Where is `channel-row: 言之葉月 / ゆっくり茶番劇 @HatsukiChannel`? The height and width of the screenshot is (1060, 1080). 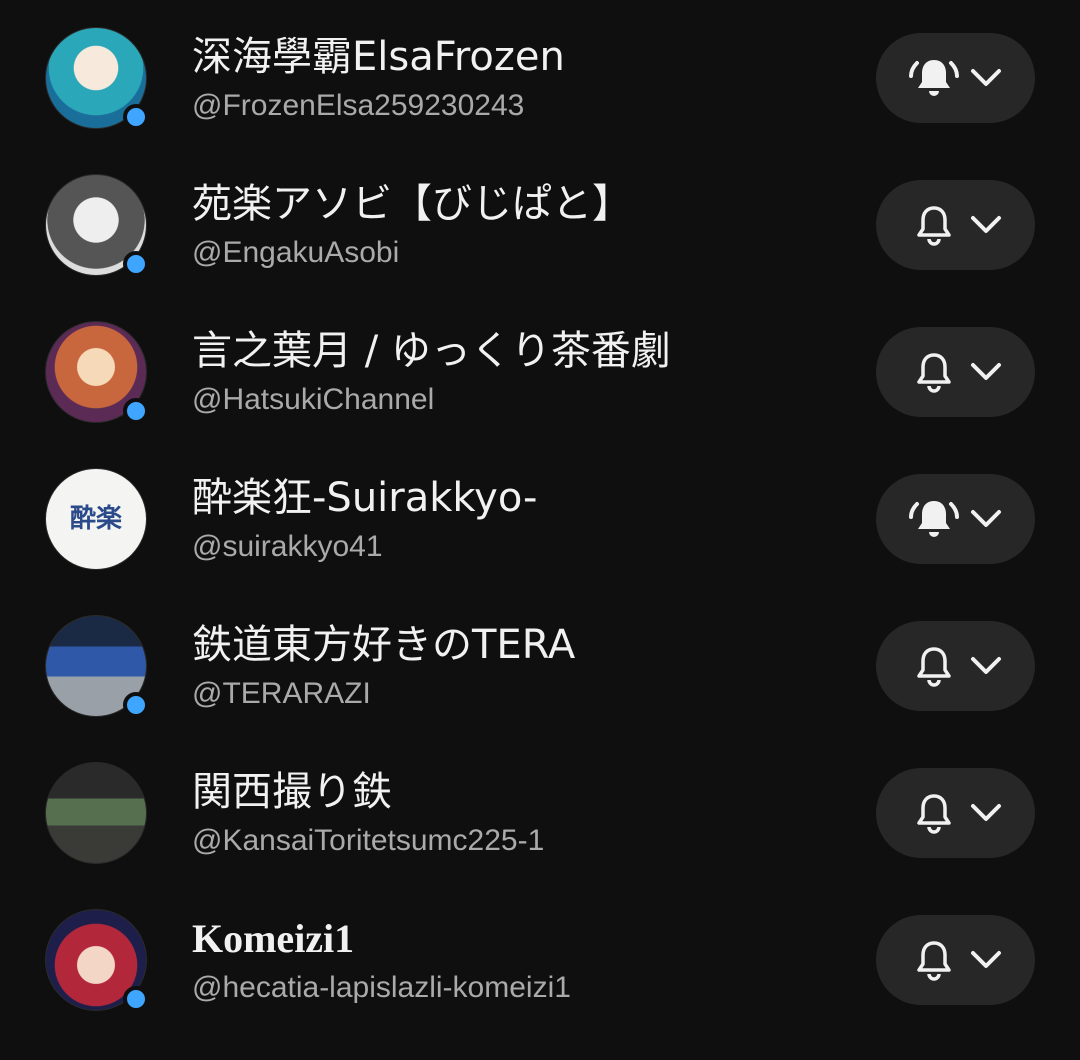
channel-row: 言之葉月 / ゆっくり茶番劇 @HatsukiChannel is located at coordinates (540, 367).